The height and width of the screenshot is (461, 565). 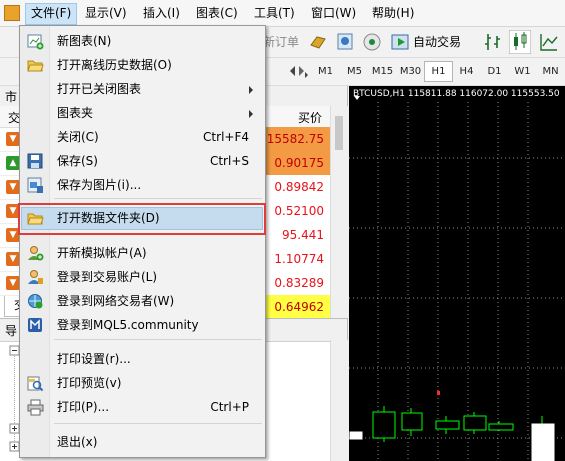 I want to click on print-preview-icon, so click(x=35, y=384).